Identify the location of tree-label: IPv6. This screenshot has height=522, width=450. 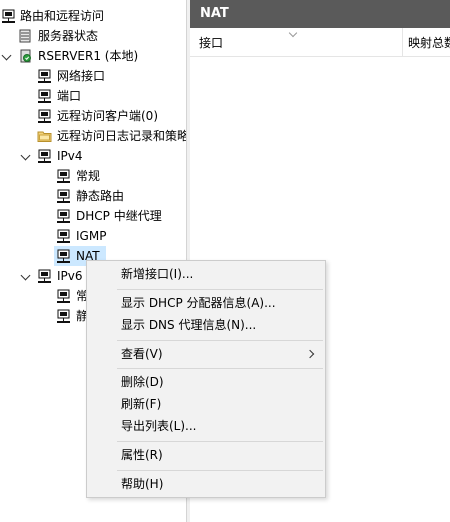
(70, 276).